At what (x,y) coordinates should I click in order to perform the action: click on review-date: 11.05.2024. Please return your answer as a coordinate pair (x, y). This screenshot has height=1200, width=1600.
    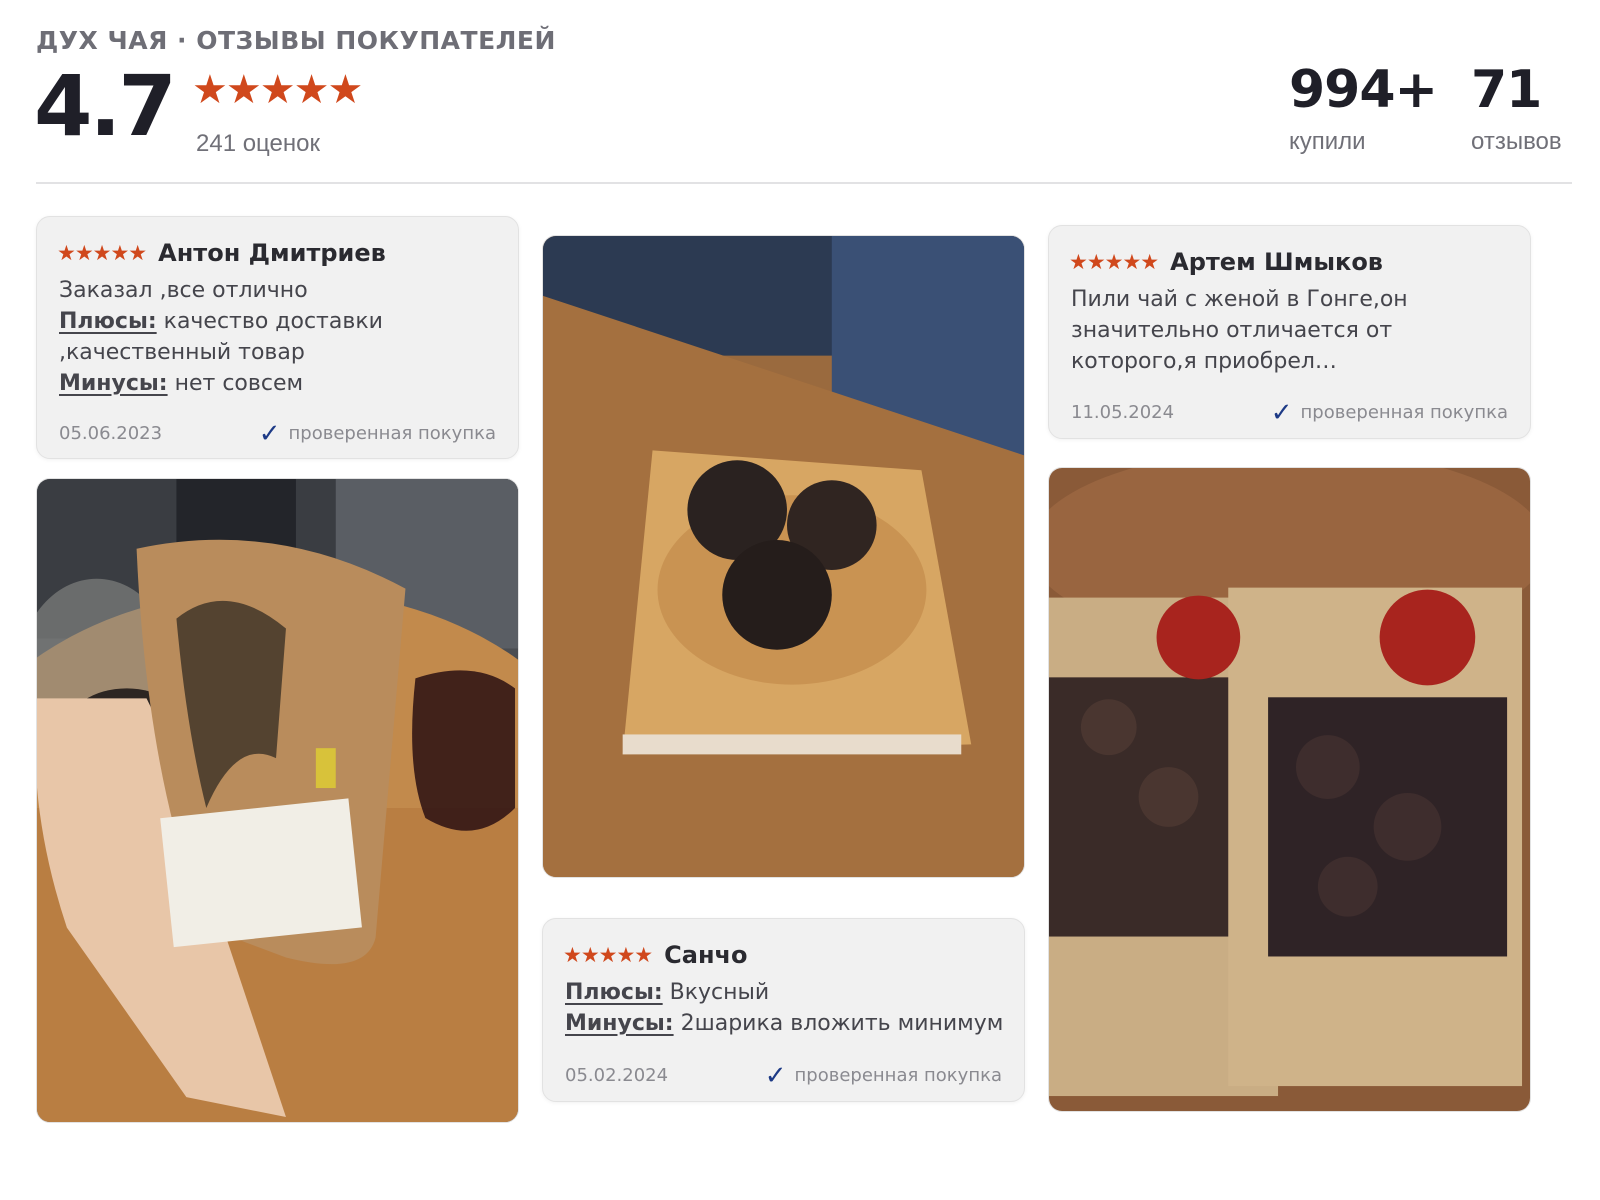
    Looking at the image, I should click on (1123, 412).